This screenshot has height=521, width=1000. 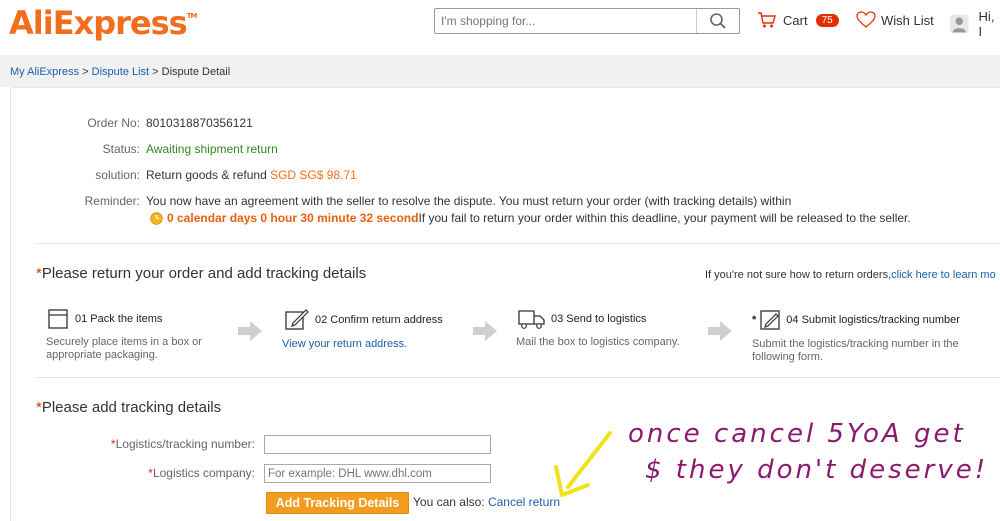 I want to click on solution-label: solution:, so click(x=117, y=175).